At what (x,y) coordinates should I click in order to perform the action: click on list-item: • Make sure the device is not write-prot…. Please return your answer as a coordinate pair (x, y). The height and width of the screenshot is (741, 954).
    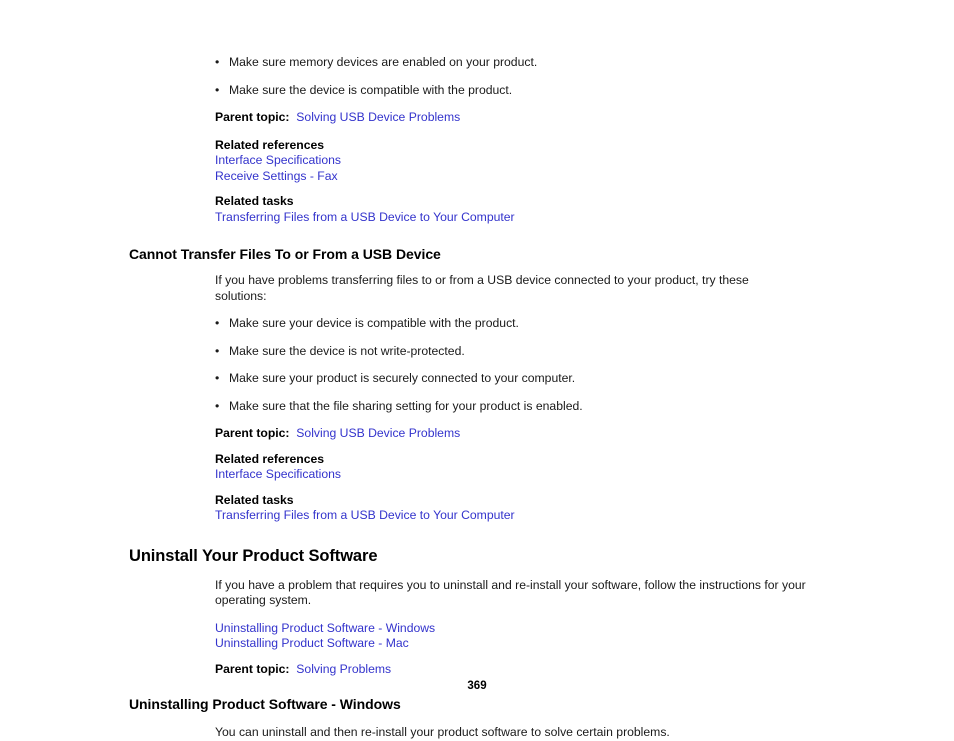
    Looking at the image, I should click on (552, 352).